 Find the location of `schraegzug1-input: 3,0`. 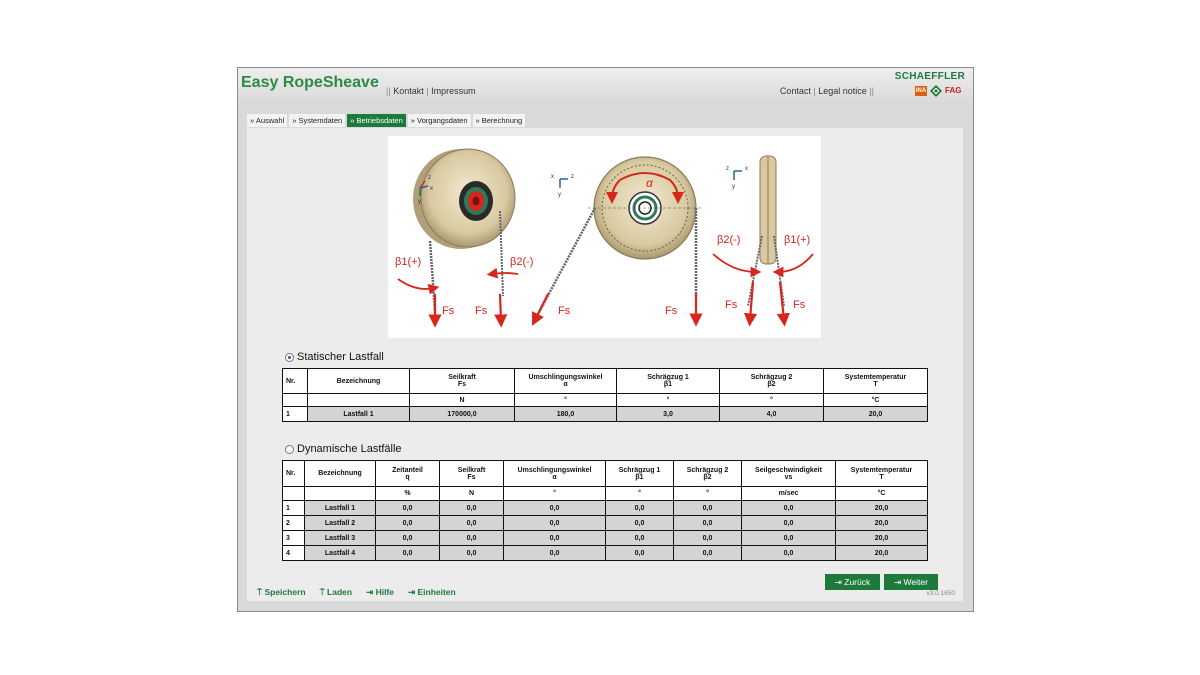

schraegzug1-input: 3,0 is located at coordinates (668, 414).